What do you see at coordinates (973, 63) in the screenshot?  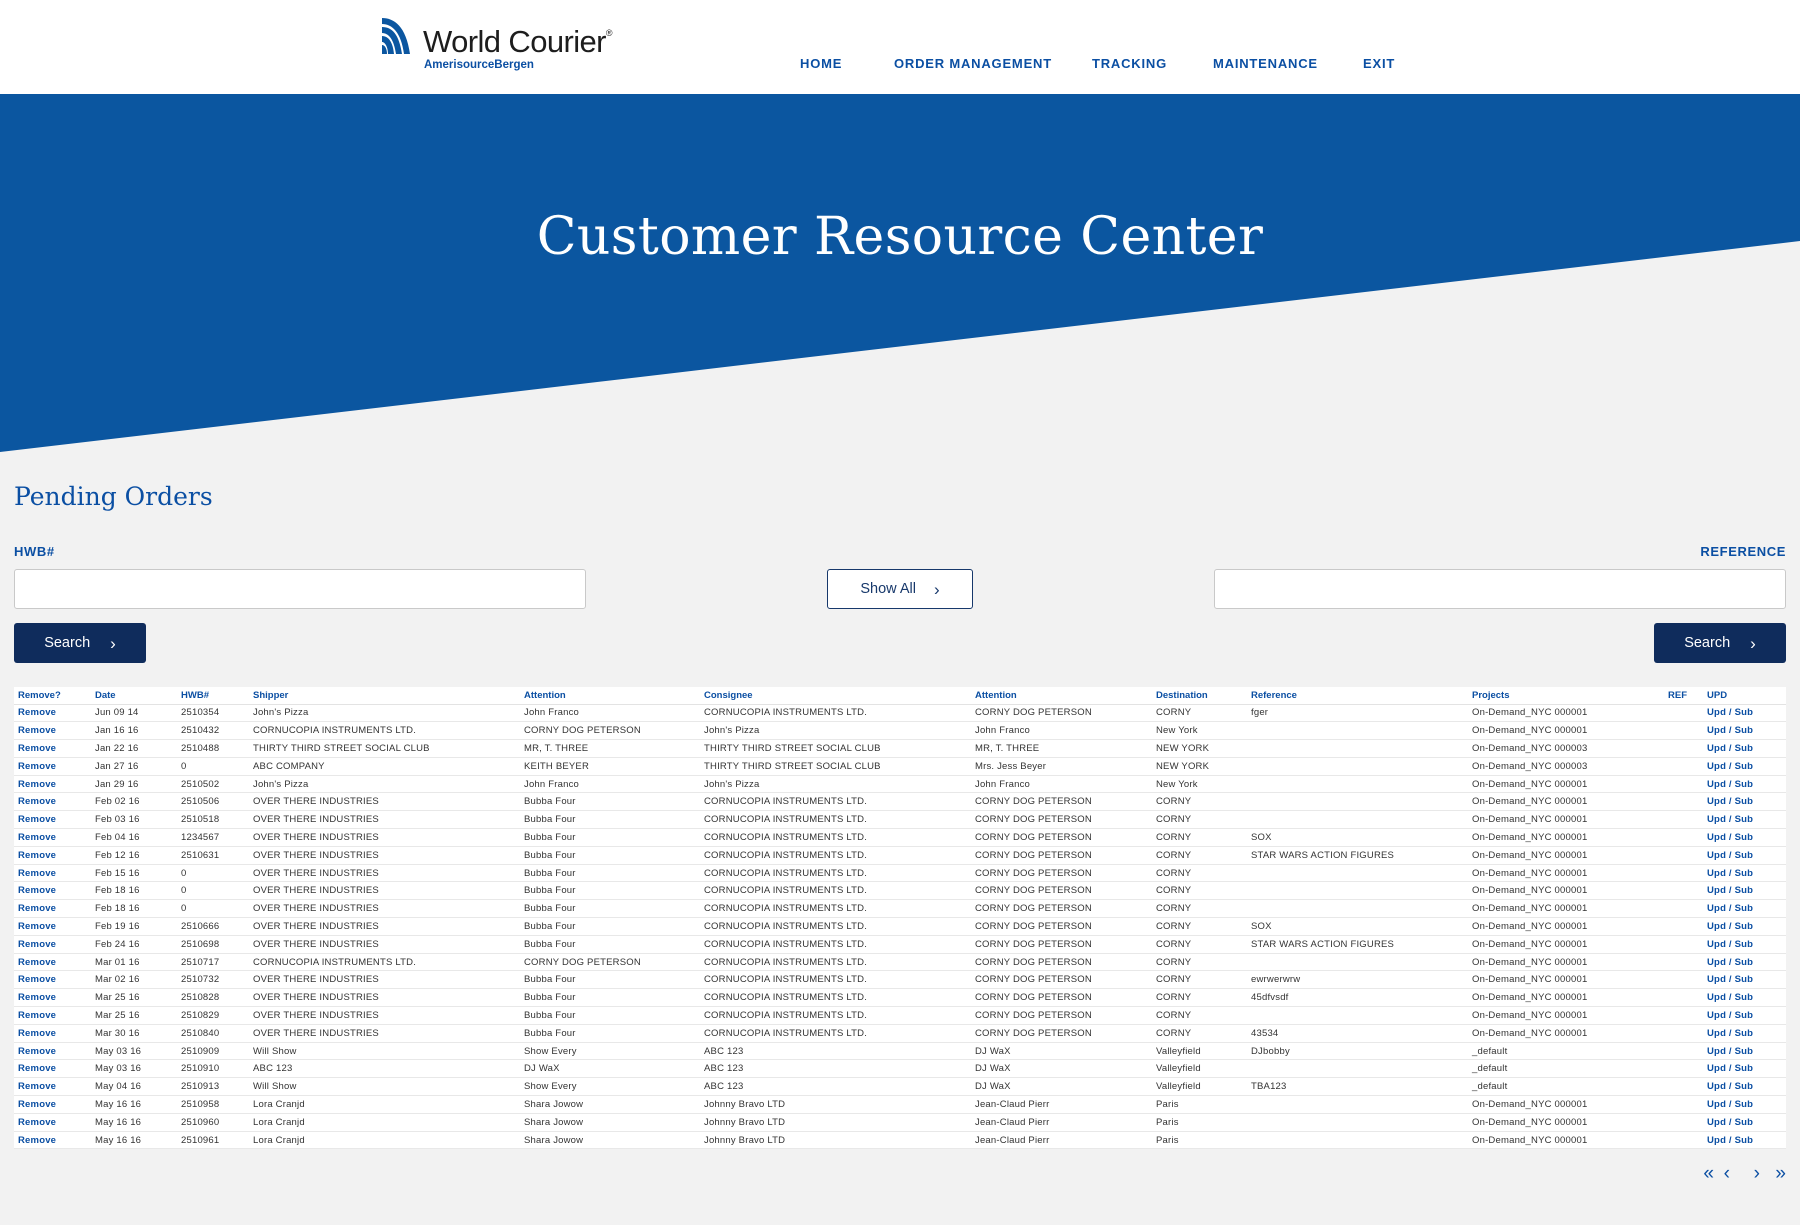 I see `nav-order-management: ORDER MANAGEMENT` at bounding box center [973, 63].